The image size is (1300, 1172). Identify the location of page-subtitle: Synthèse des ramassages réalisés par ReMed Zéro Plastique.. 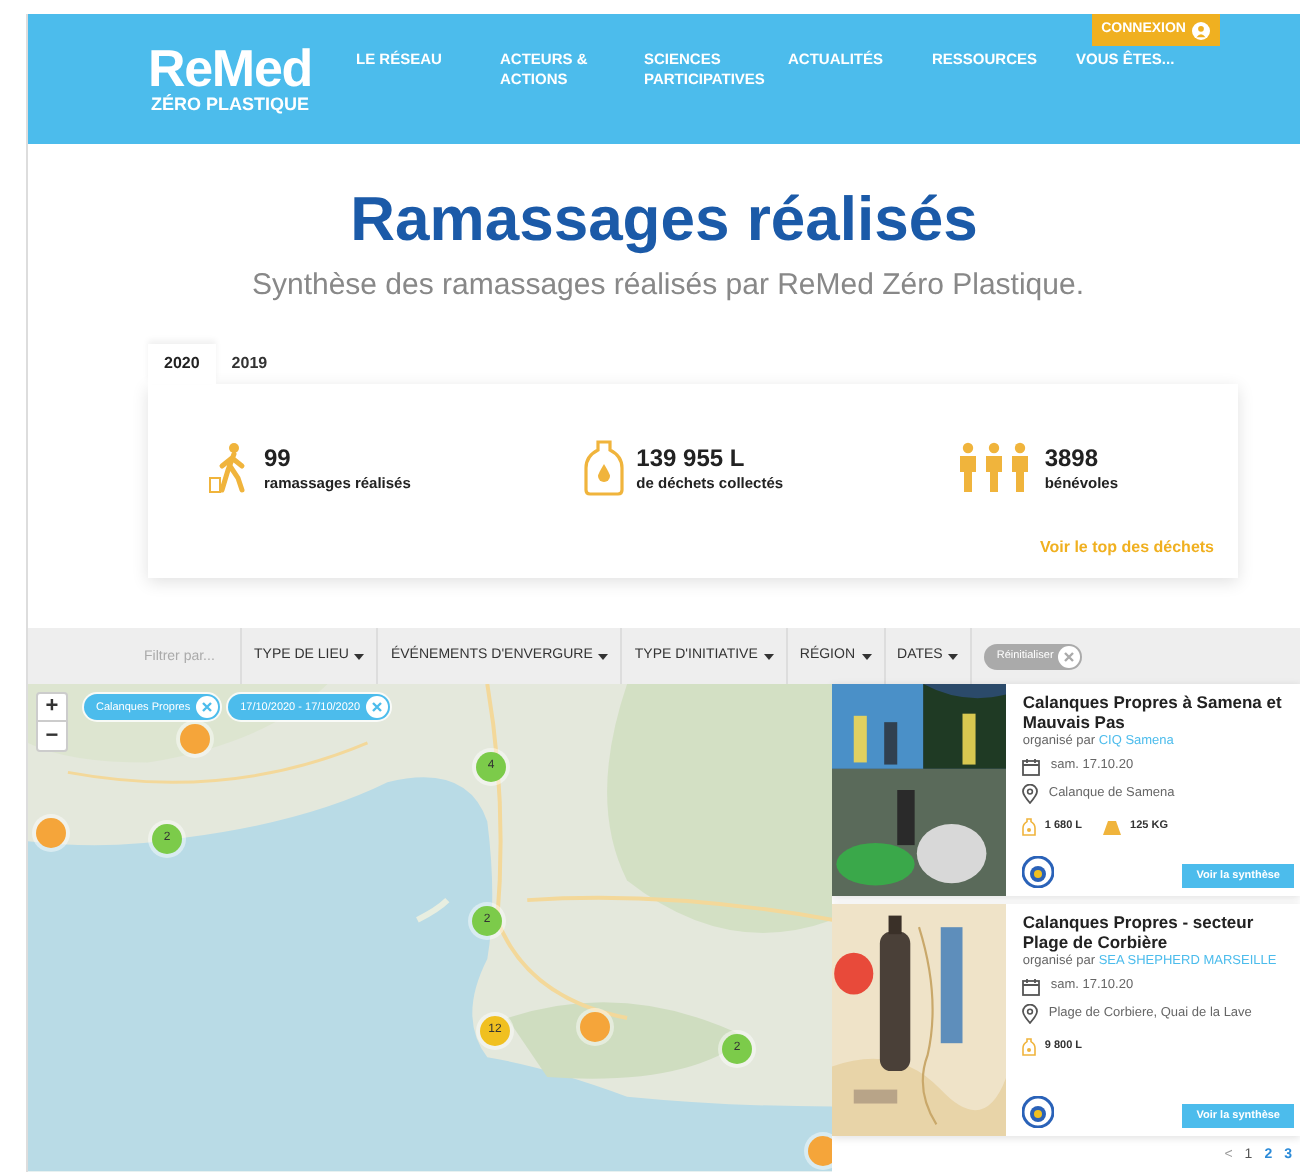
(668, 285).